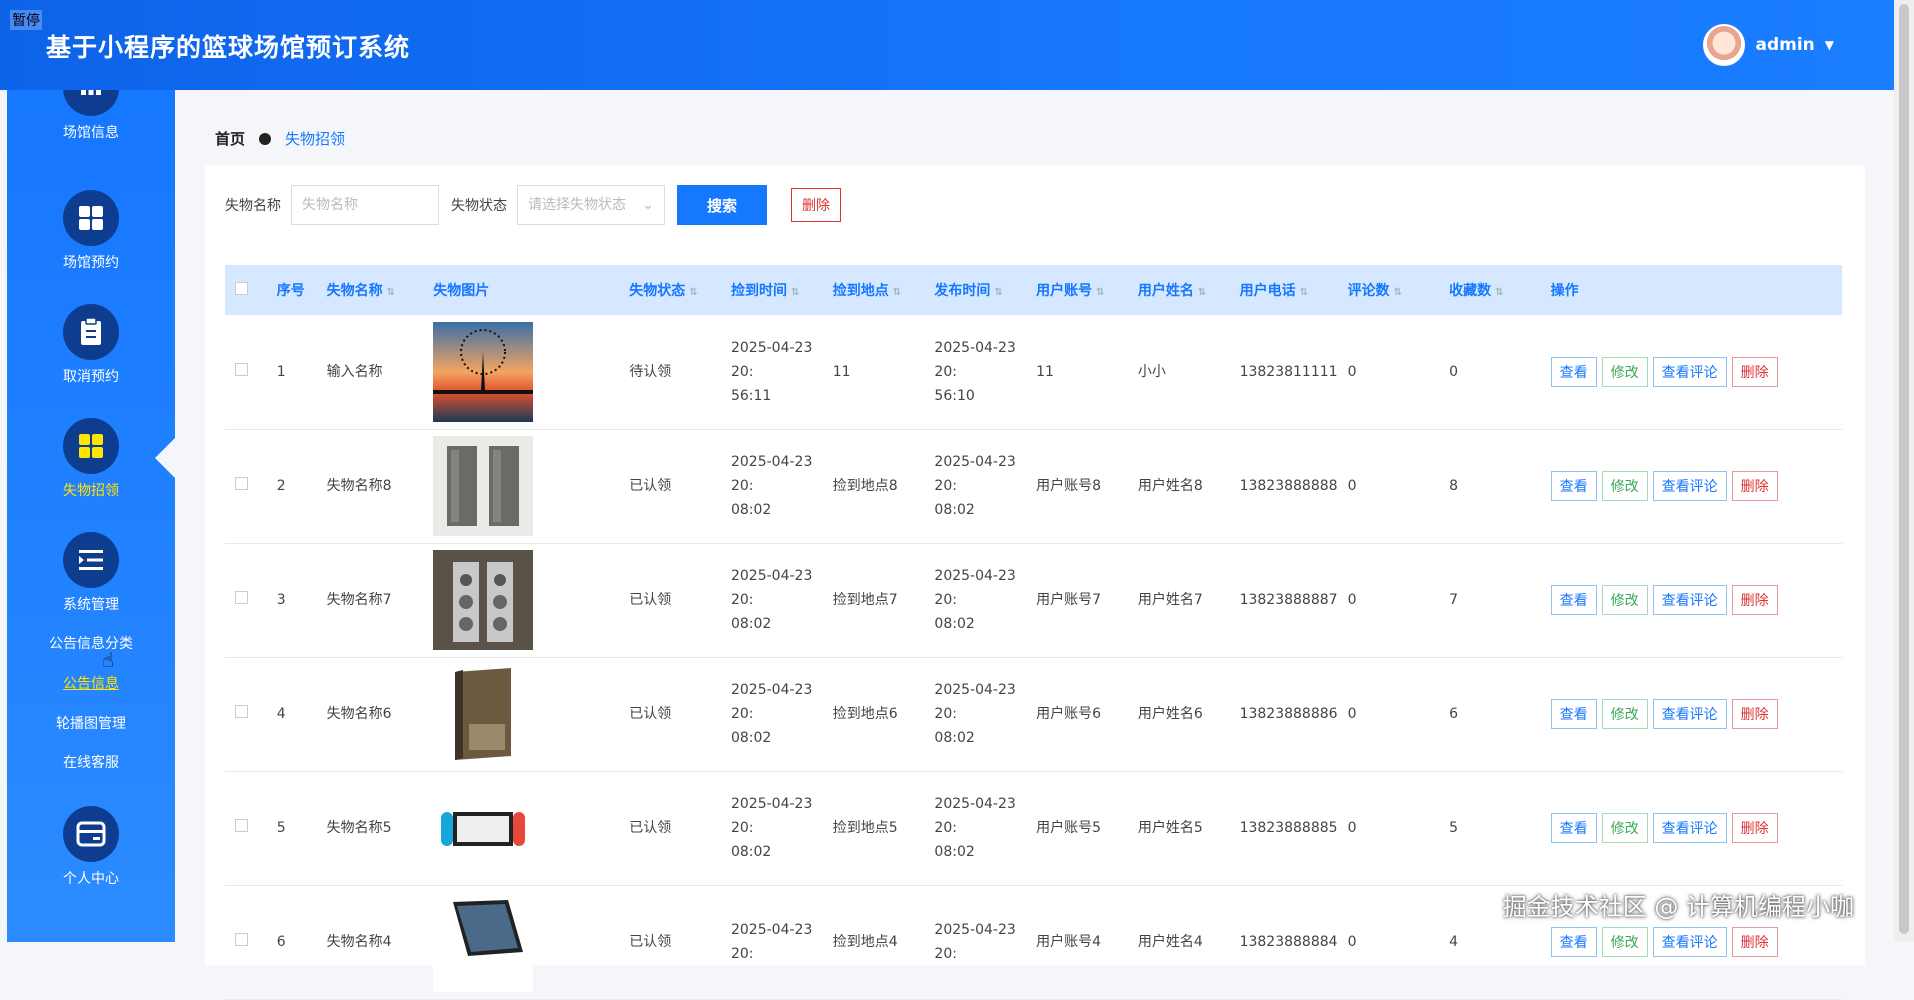 This screenshot has width=1914, height=1000. I want to click on cell-no: 6, so click(281, 942).